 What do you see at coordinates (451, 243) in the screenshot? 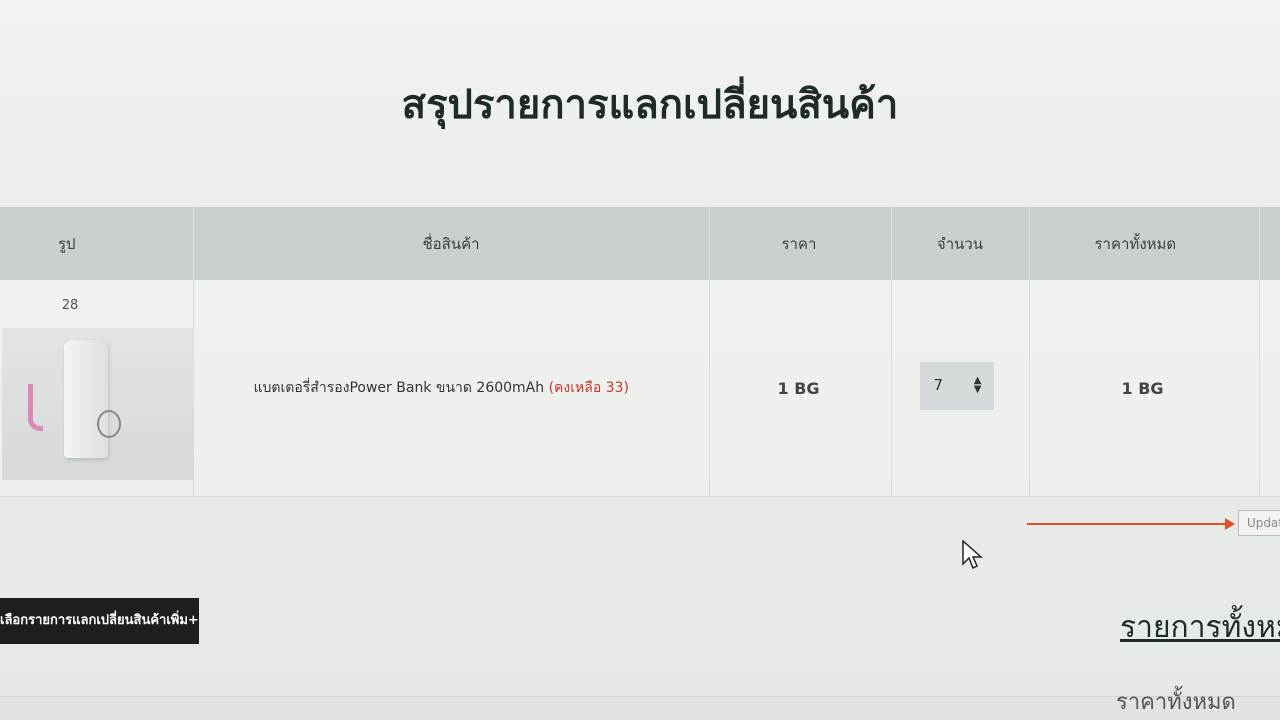
I see `header-name: ชื่อสินค้า` at bounding box center [451, 243].